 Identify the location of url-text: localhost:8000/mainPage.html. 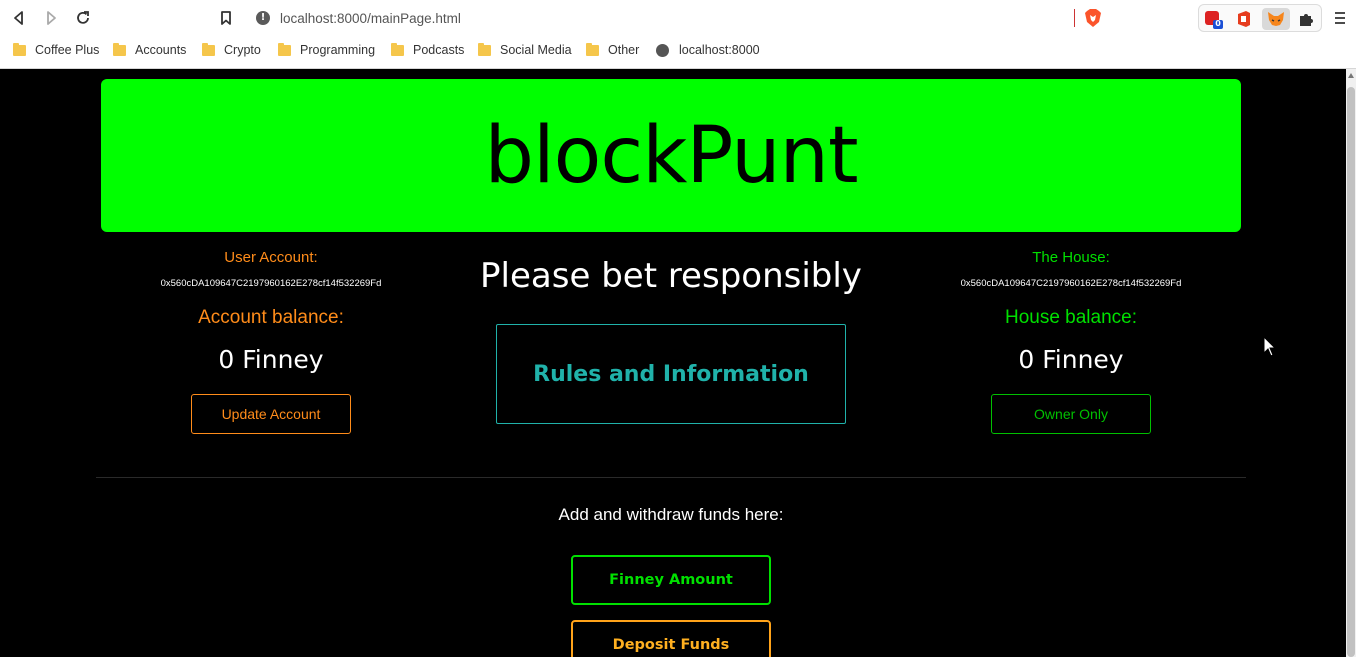
(370, 18).